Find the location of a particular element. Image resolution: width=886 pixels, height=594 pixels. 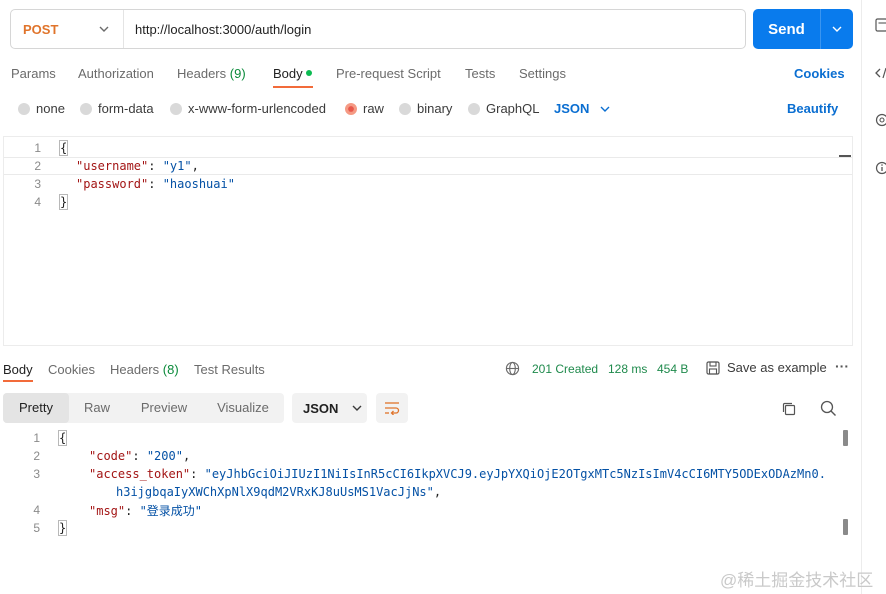

code-icon is located at coordinates (880, 73).